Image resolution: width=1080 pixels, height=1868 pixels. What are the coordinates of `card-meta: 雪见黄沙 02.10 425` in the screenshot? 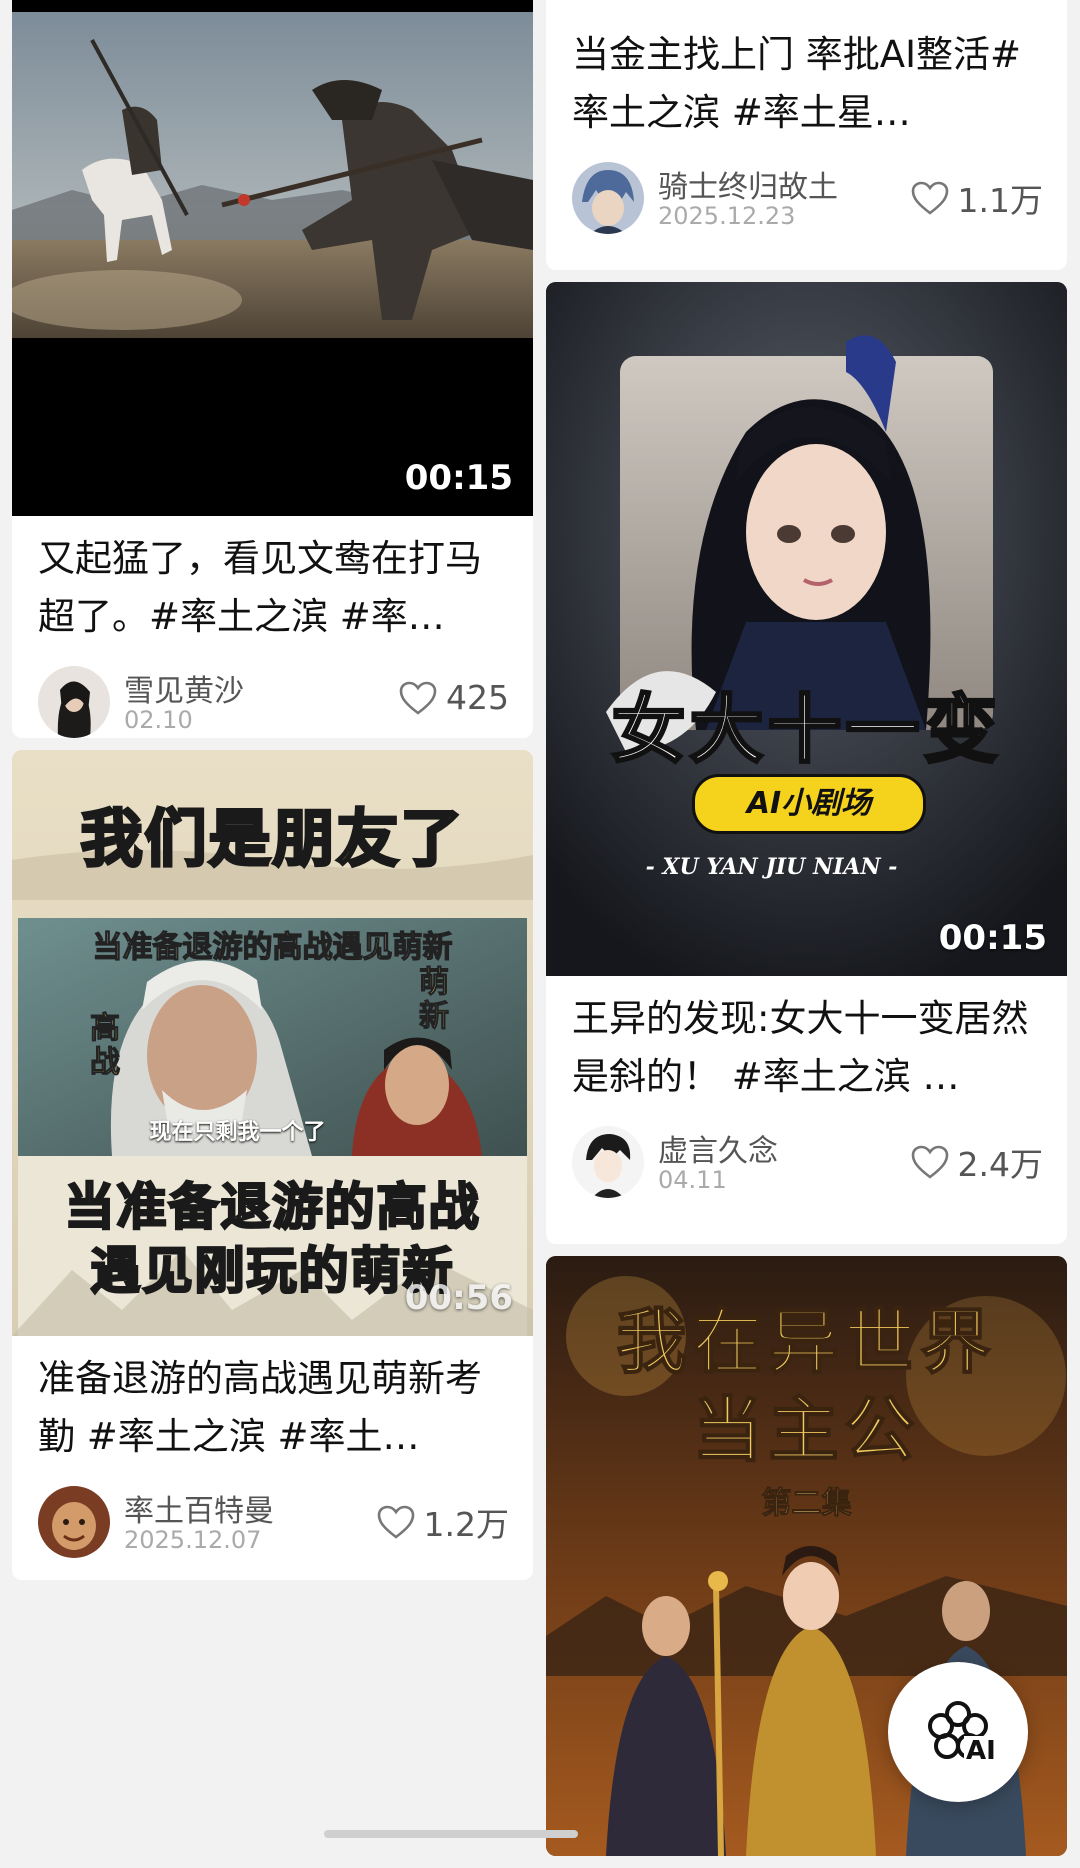 It's located at (272, 692).